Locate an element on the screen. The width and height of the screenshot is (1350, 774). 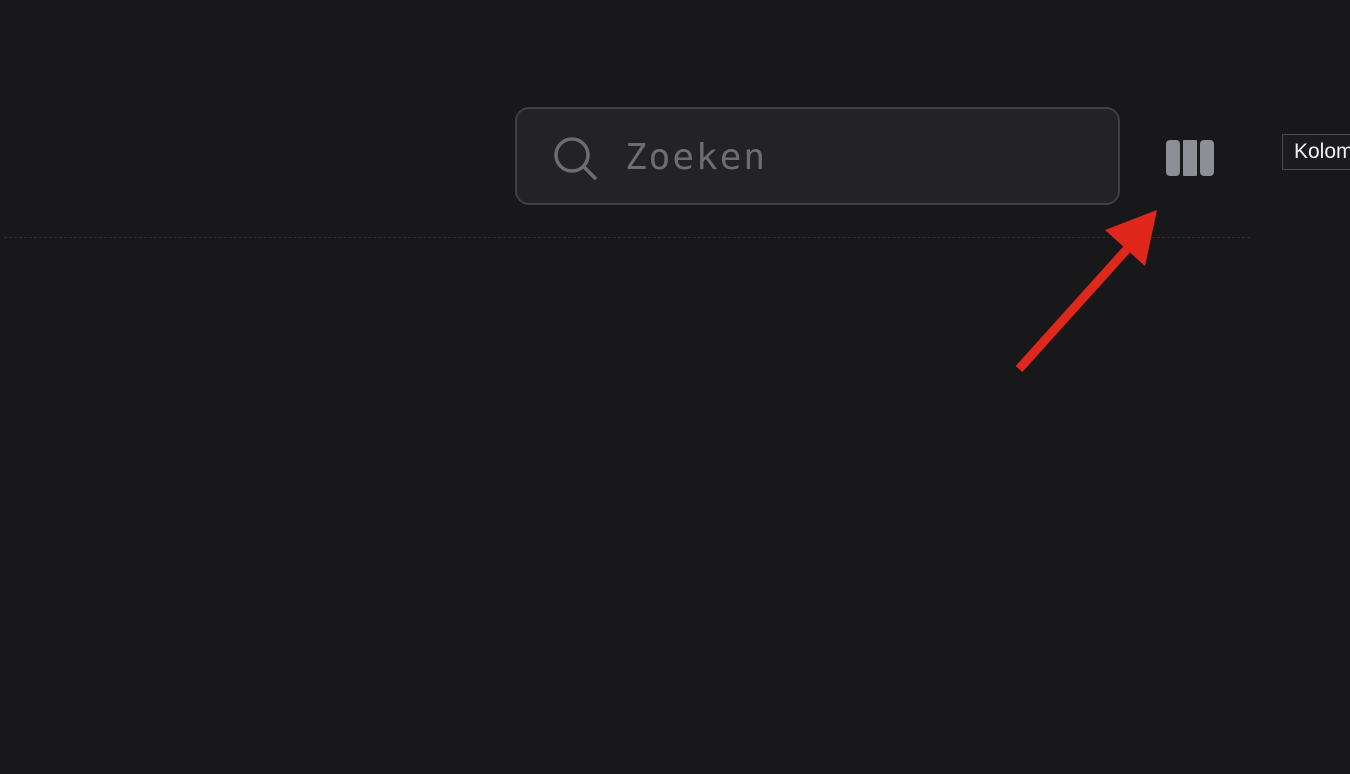
columns-button is located at coordinates (1190, 158).